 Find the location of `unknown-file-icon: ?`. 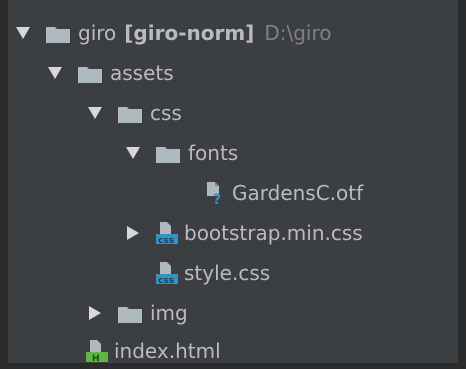

unknown-file-icon: ? is located at coordinates (215, 194).